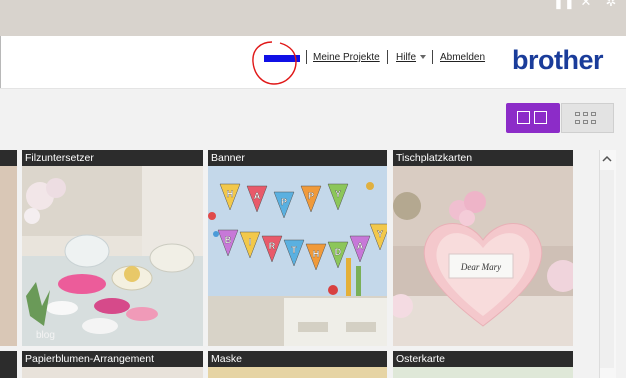 Image resolution: width=626 pixels, height=378 pixels. What do you see at coordinates (533, 118) in the screenshot?
I see `large-view-button` at bounding box center [533, 118].